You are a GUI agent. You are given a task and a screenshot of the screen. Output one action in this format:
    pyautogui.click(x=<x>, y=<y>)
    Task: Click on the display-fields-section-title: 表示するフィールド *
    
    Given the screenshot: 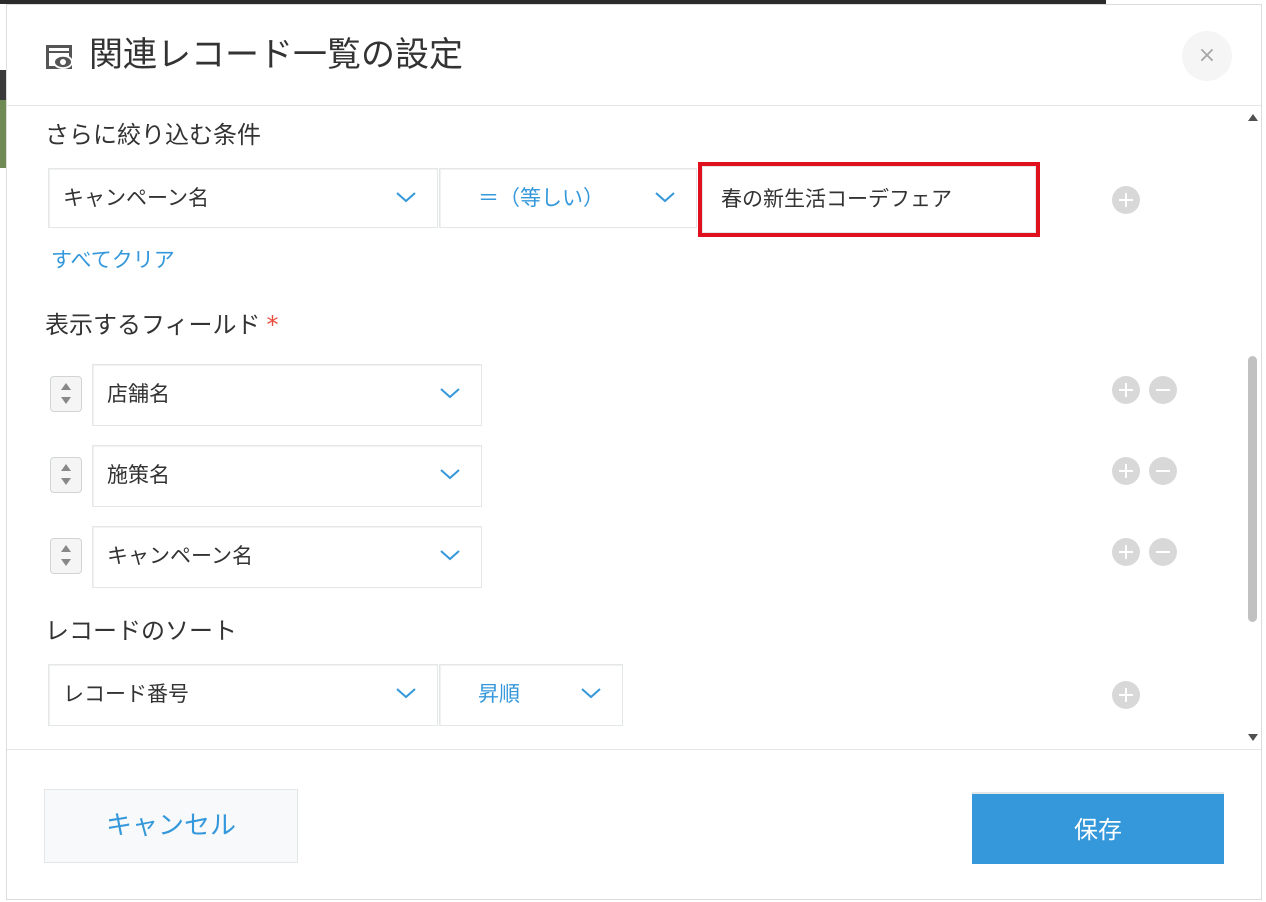 What is the action you would take?
    pyautogui.click(x=162, y=325)
    